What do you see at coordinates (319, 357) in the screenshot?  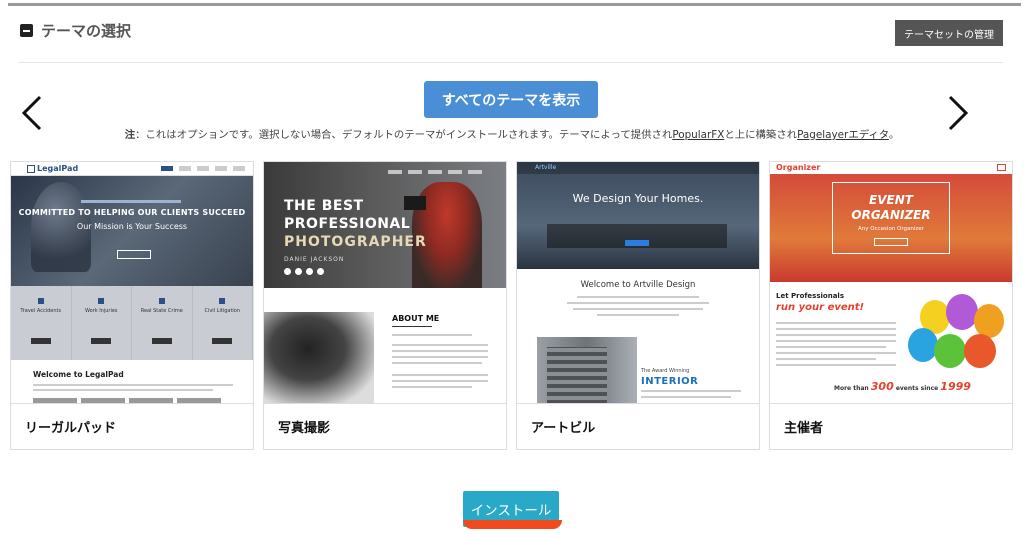 I see `portrait-image` at bounding box center [319, 357].